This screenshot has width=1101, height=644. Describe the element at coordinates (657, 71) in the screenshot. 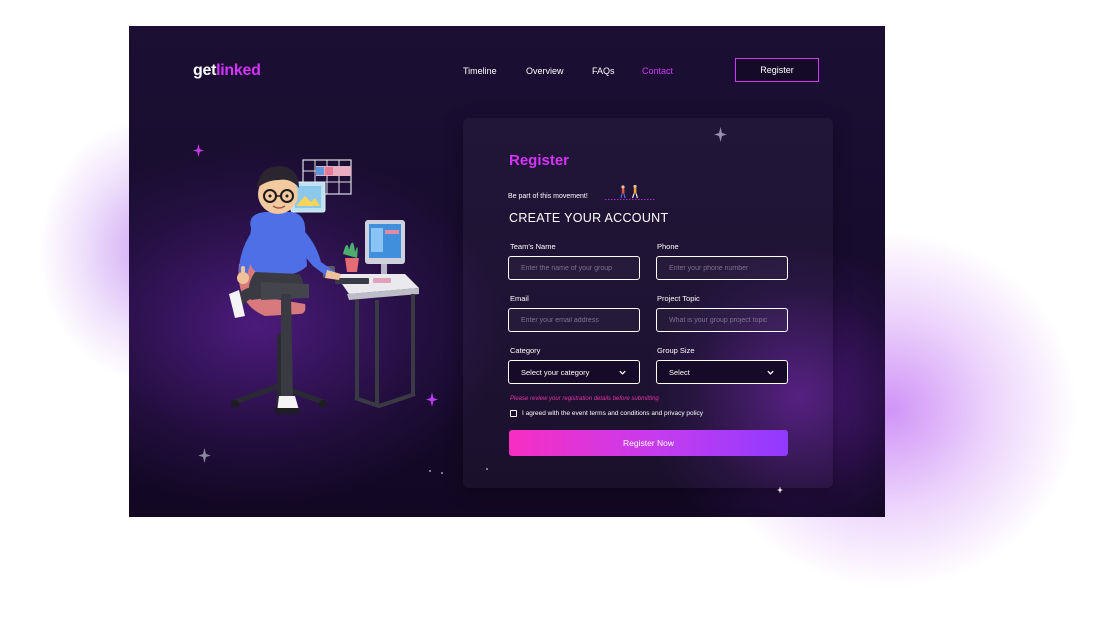

I see `nav-contact: Contact` at that location.